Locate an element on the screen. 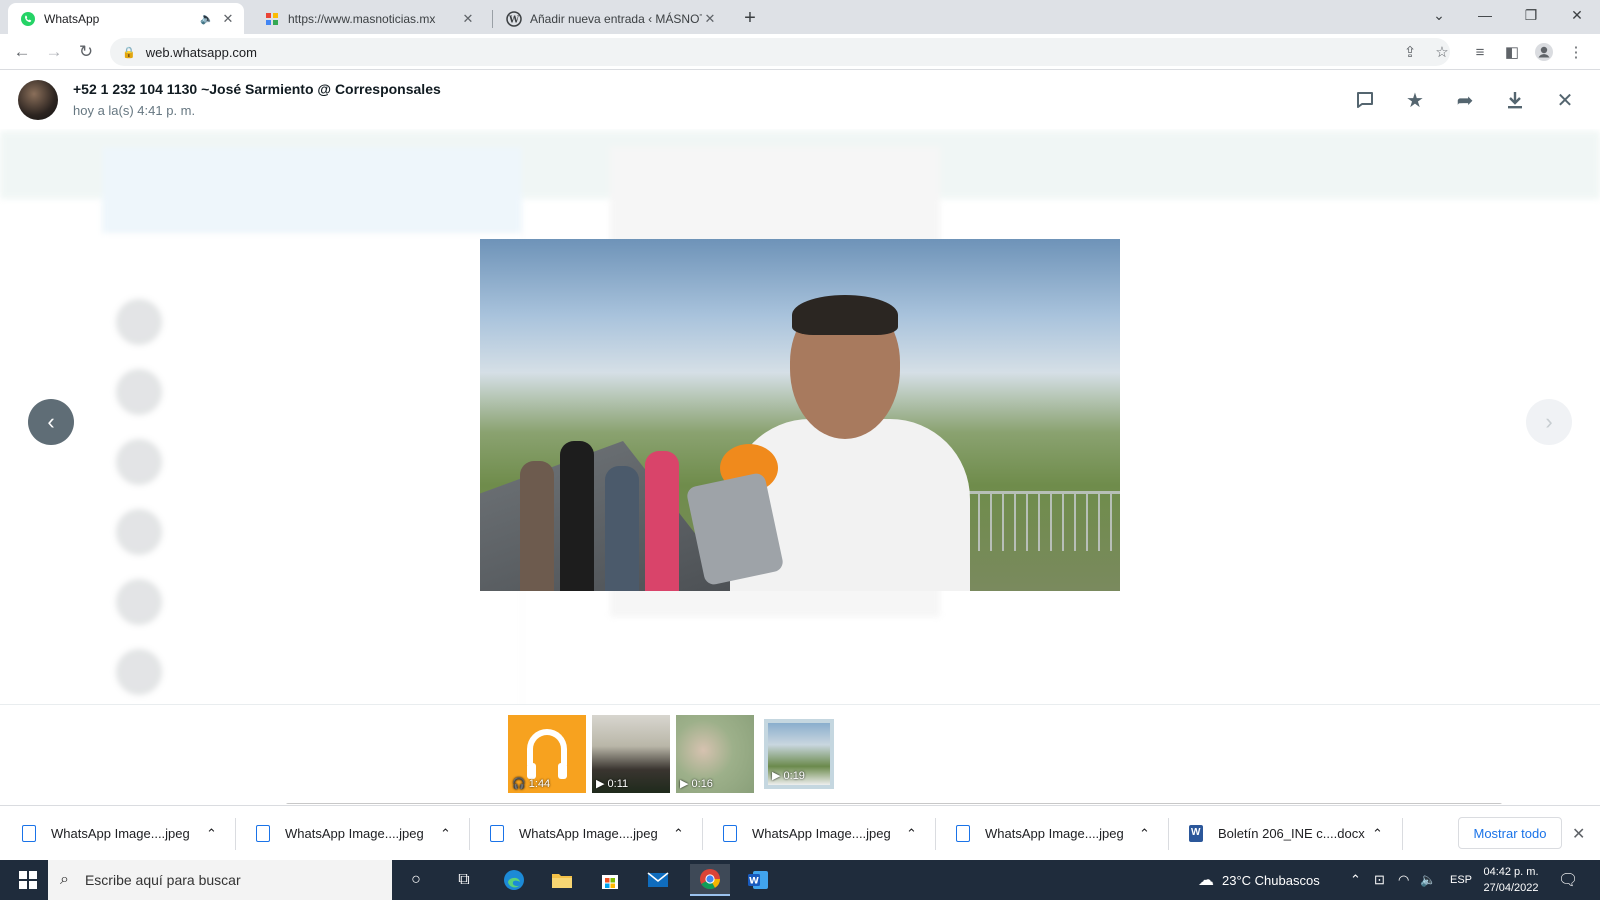 The image size is (1600, 900). sent-timestamp: hoy a la(s) 4:41 p. m. is located at coordinates (134, 110).